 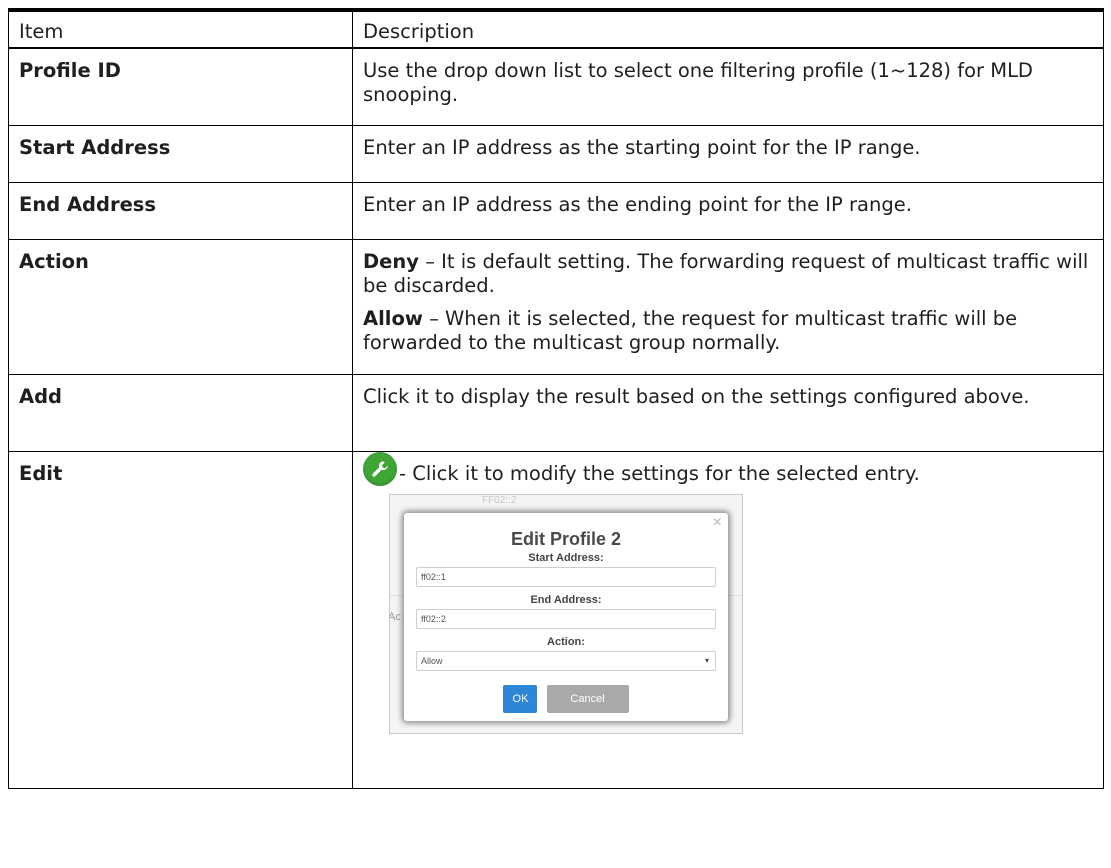 I want to click on item-action: Action, so click(x=180, y=307).